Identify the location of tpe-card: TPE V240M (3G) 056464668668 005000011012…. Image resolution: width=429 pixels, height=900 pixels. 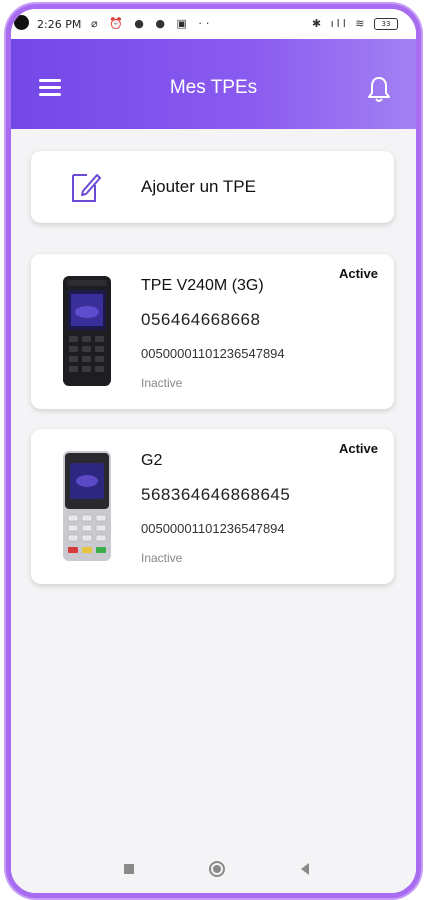
(212, 331).